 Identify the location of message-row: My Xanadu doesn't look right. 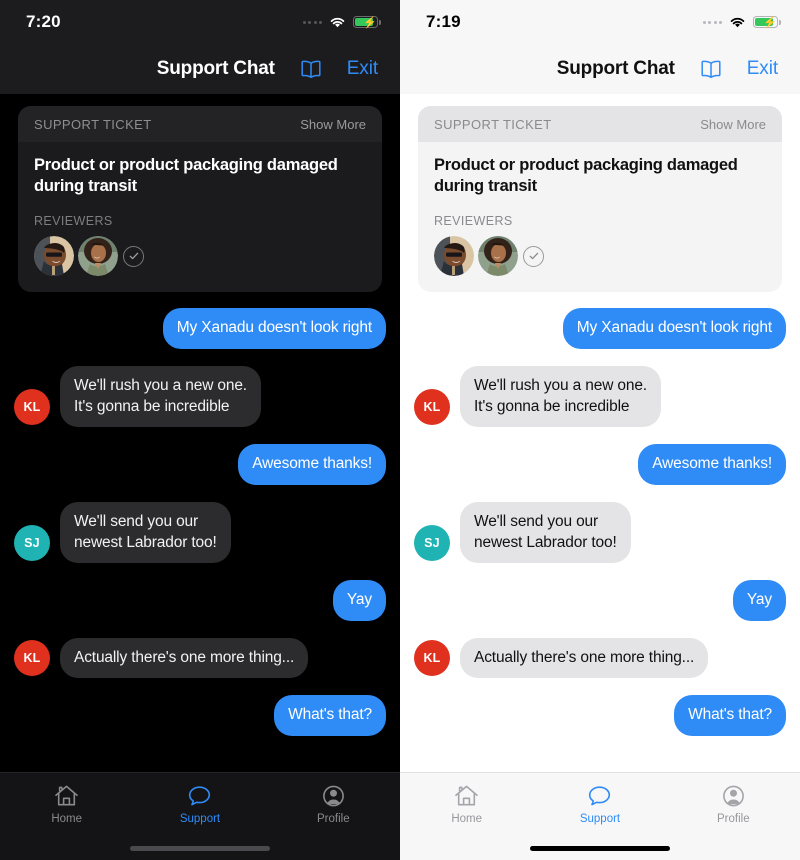
(600, 328).